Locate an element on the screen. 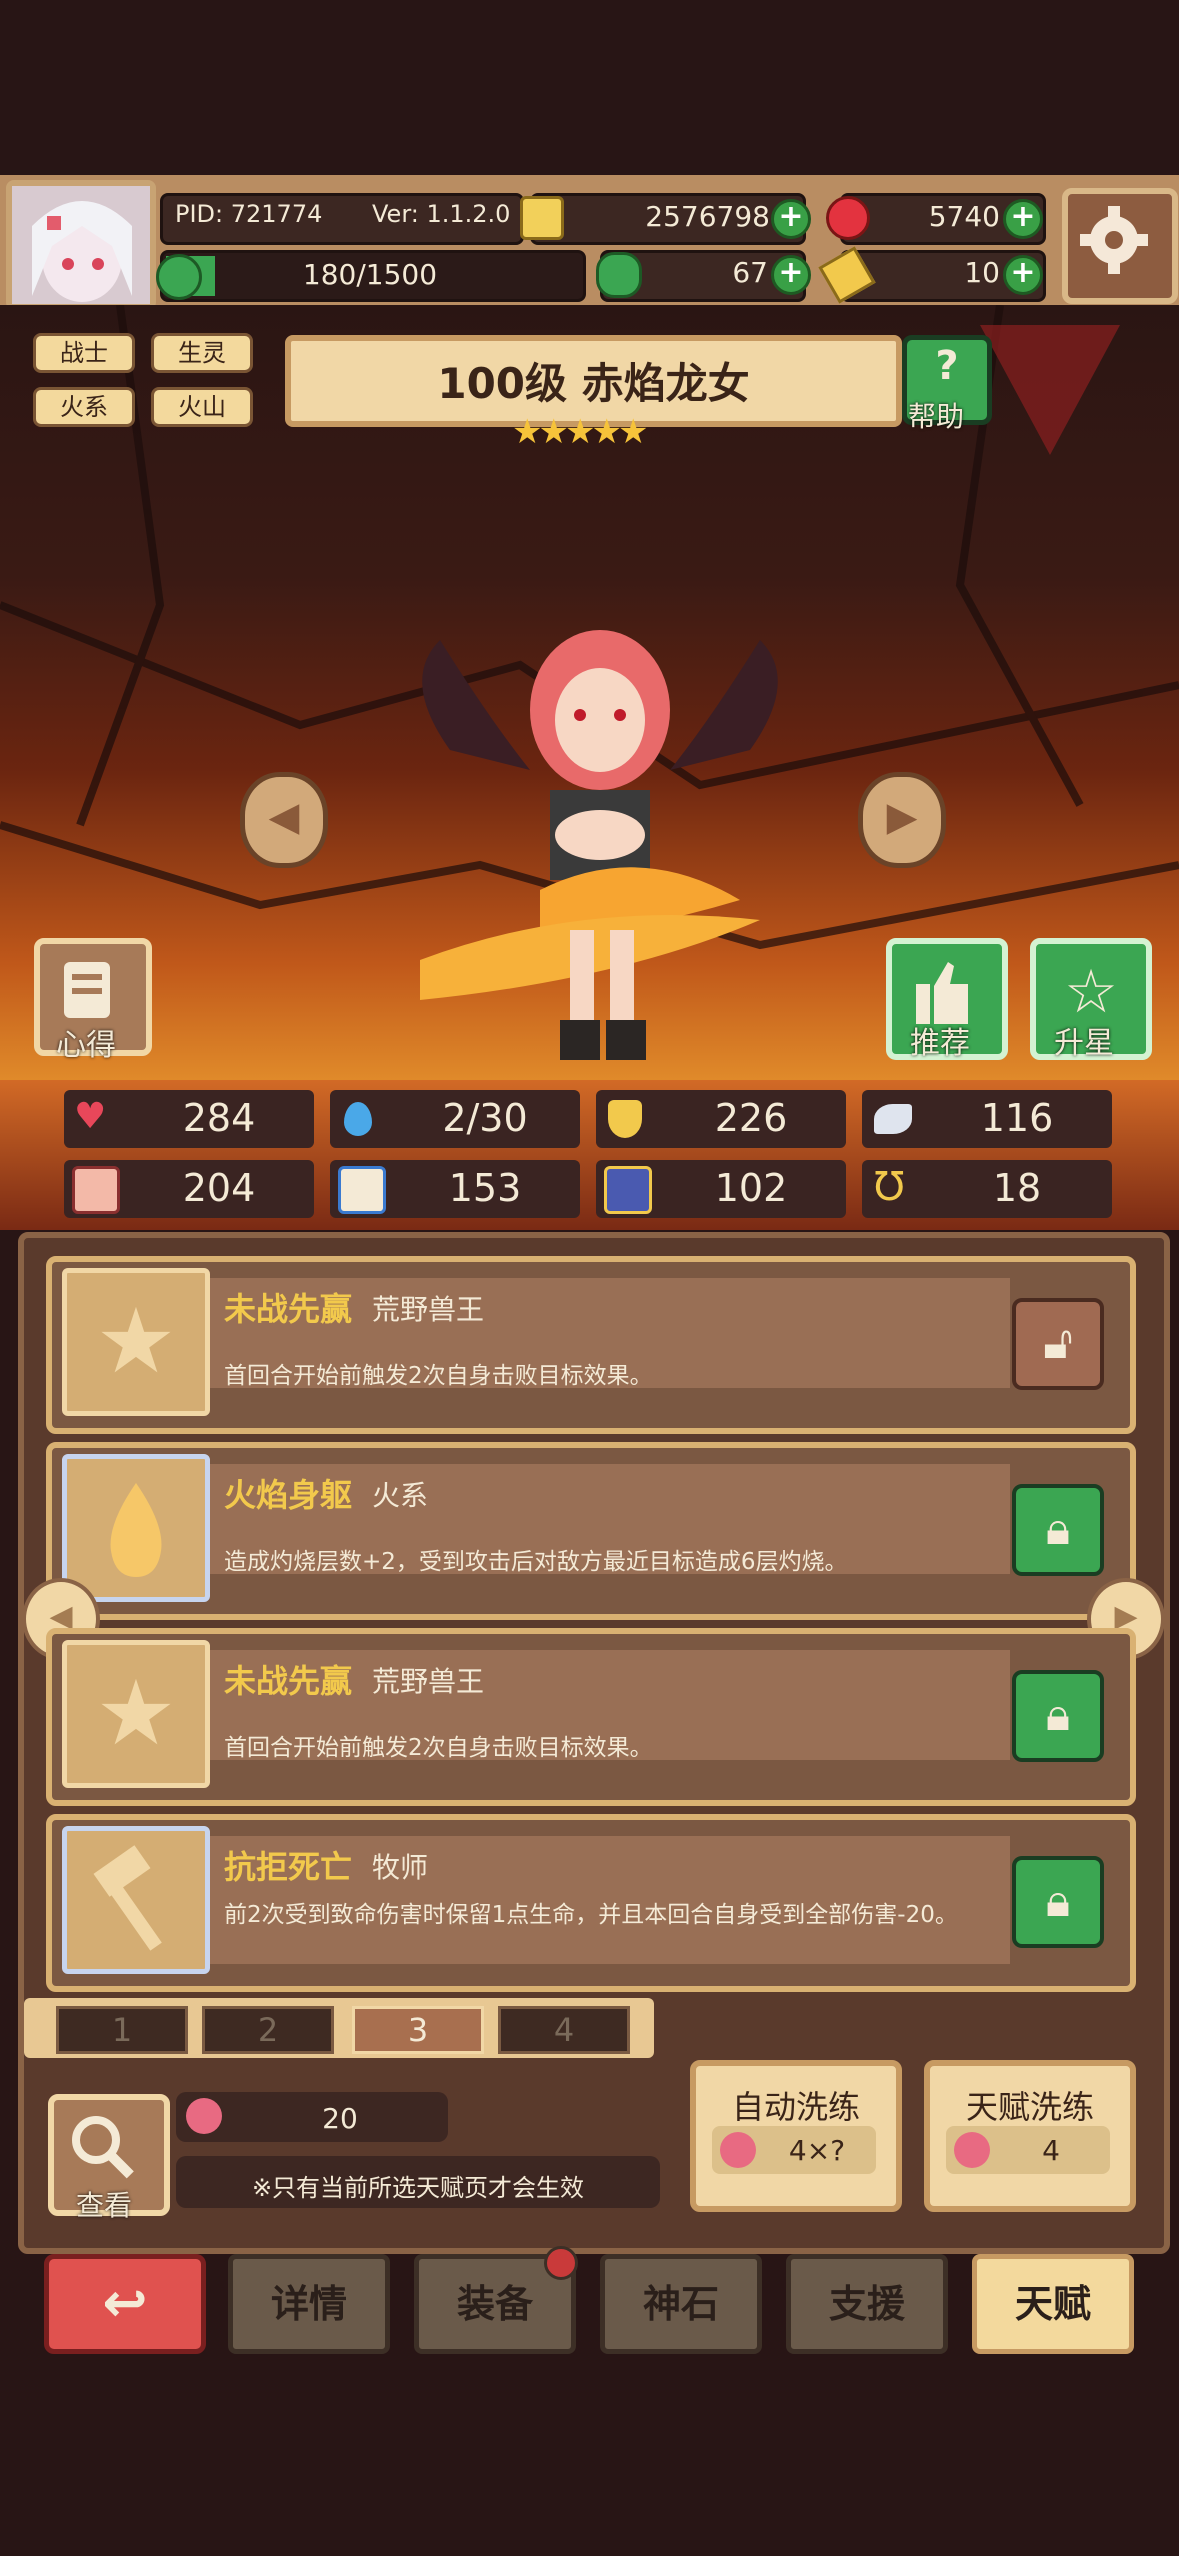  tab-page-1: 1 is located at coordinates (122, 2030).